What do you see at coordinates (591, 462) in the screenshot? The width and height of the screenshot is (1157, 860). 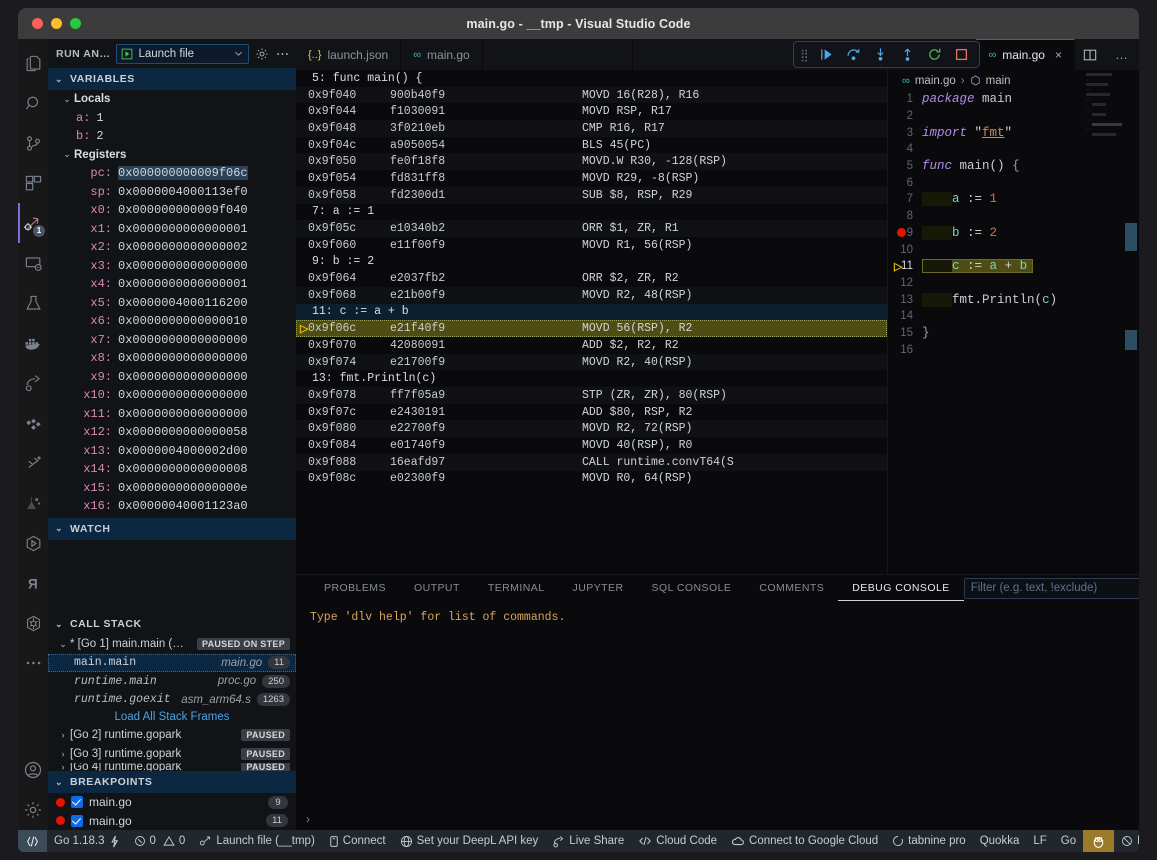 I see `disassembly-row: 0x9f088 16eafd97 CALL runtime.convT64(S` at bounding box center [591, 462].